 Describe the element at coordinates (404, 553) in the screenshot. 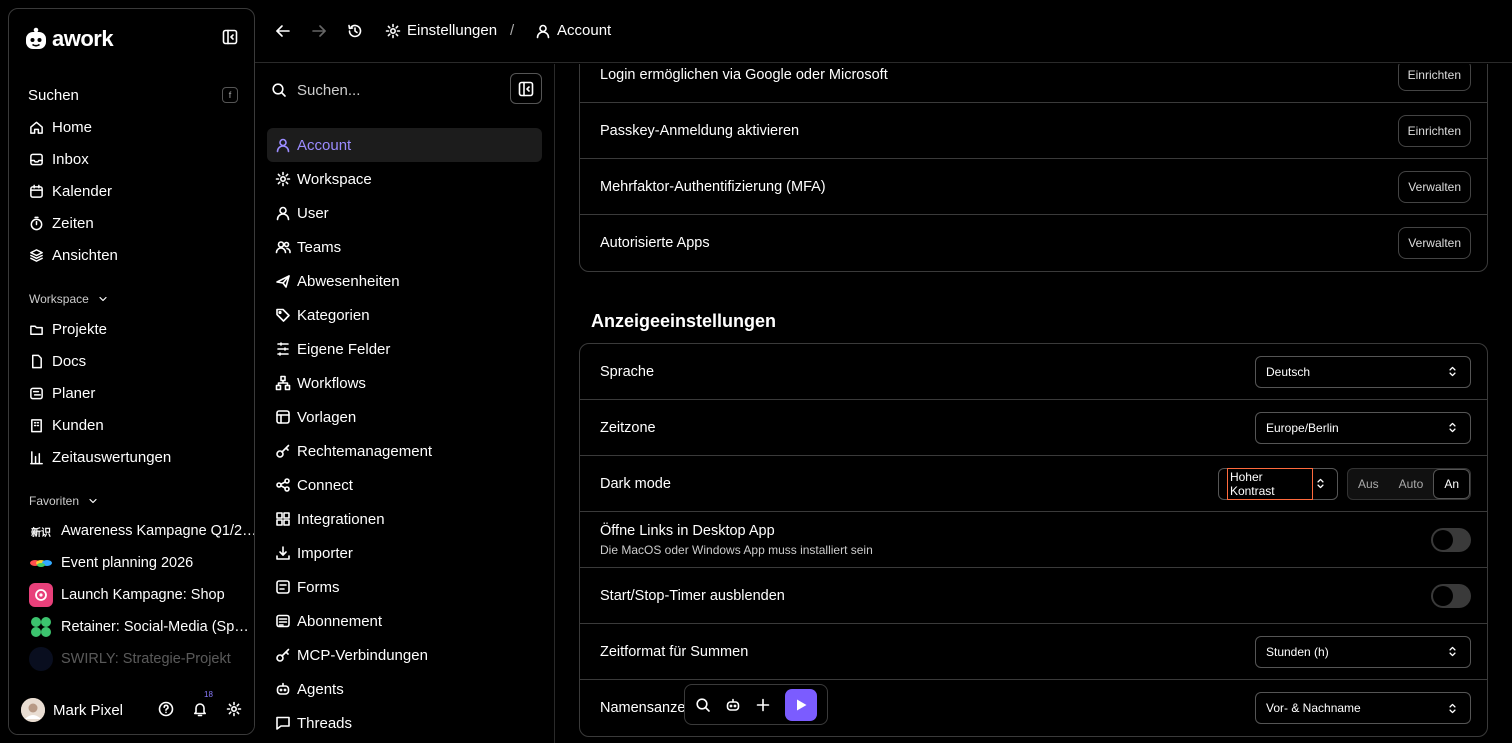

I see `settings-nav-item-importer: Importer` at that location.